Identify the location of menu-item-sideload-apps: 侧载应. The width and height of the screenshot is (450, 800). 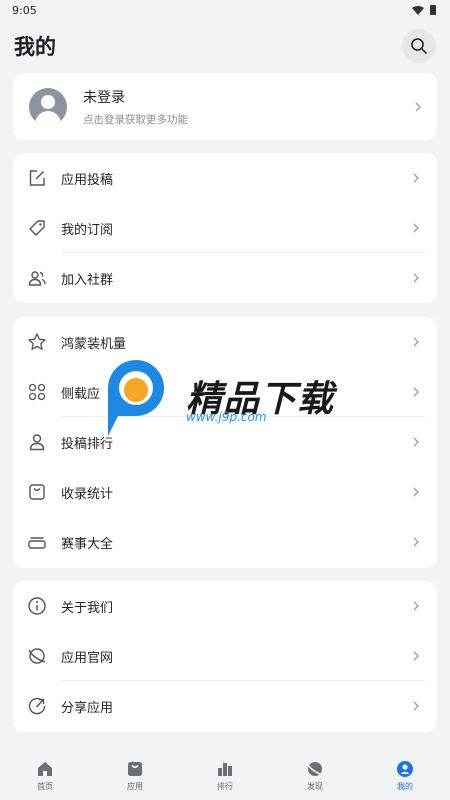
(225, 392).